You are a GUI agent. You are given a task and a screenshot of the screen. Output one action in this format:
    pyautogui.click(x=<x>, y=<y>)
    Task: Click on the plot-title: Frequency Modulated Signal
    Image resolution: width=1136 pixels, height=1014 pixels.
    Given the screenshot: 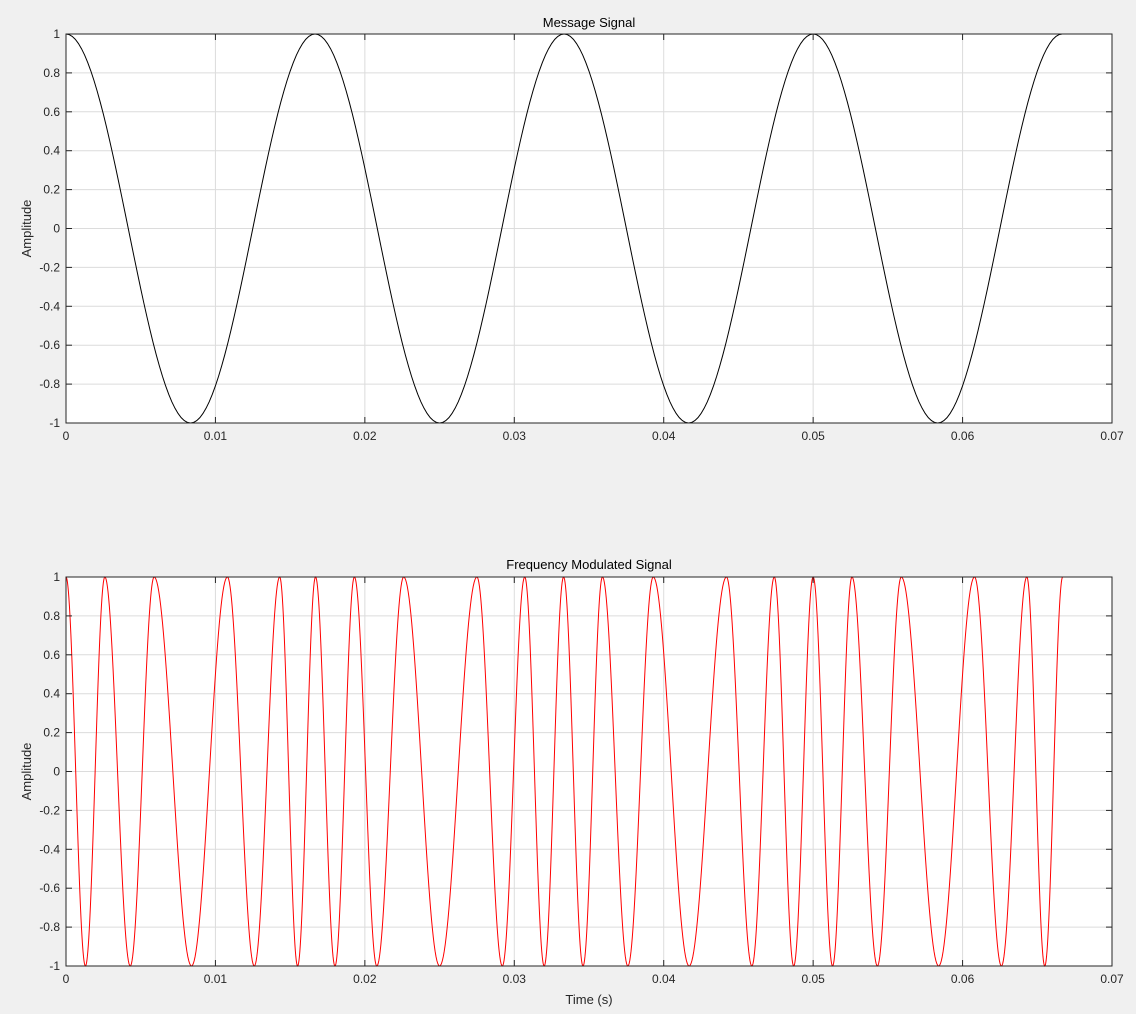 What is the action you would take?
    pyautogui.click(x=589, y=564)
    